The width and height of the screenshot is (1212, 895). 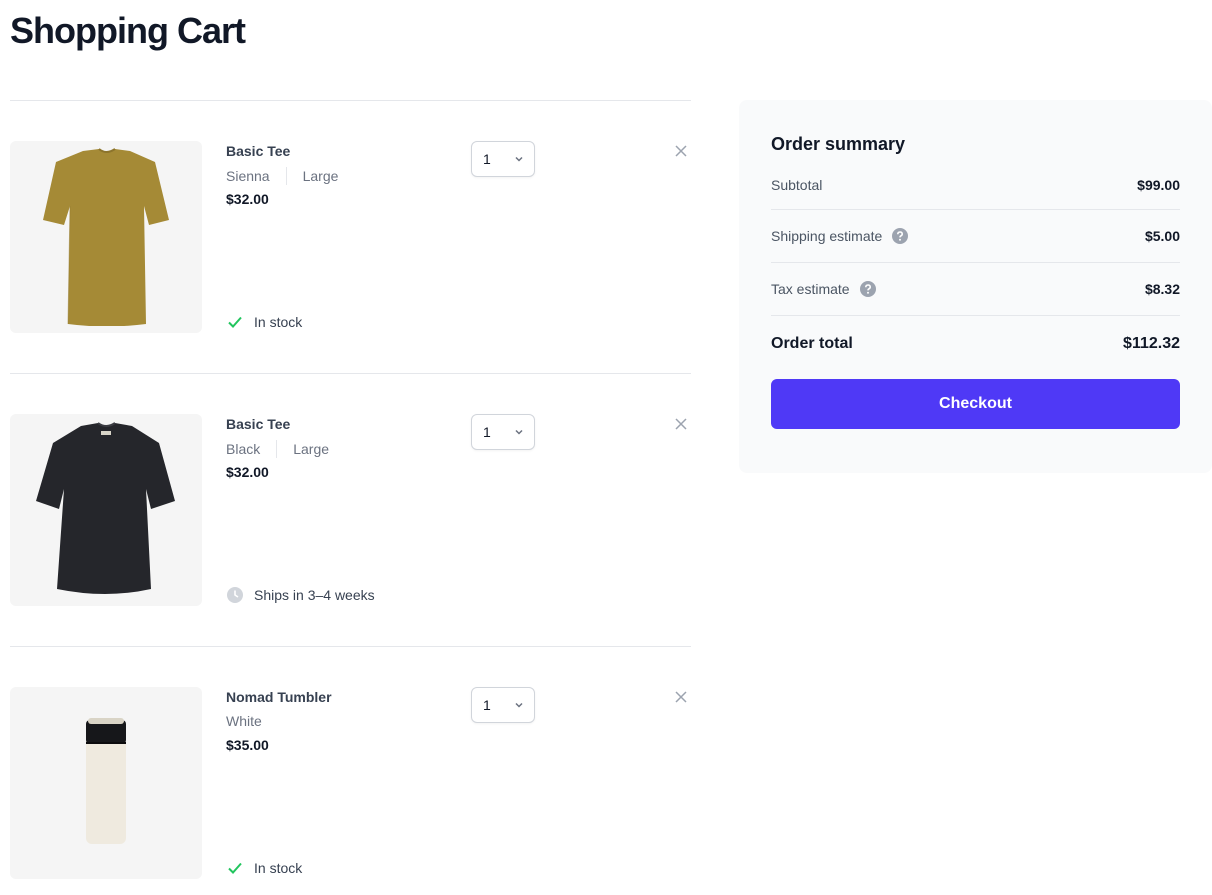 I want to click on stock-status: Ships in 3–4 weeks, so click(x=300, y=595).